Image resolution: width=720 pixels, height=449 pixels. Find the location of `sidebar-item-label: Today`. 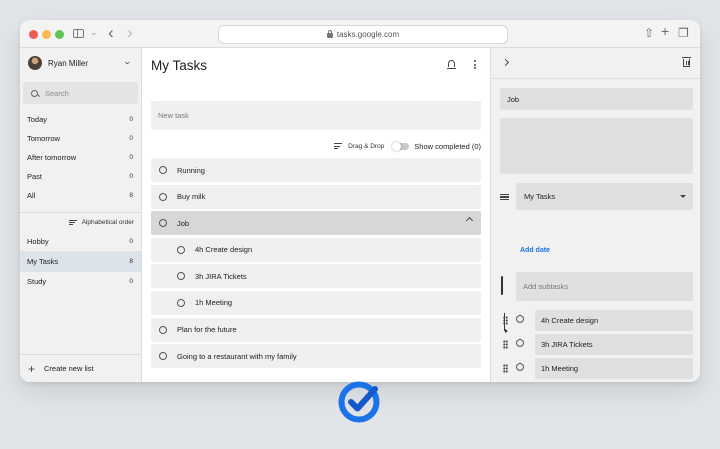

sidebar-item-label: Today is located at coordinates (37, 119).